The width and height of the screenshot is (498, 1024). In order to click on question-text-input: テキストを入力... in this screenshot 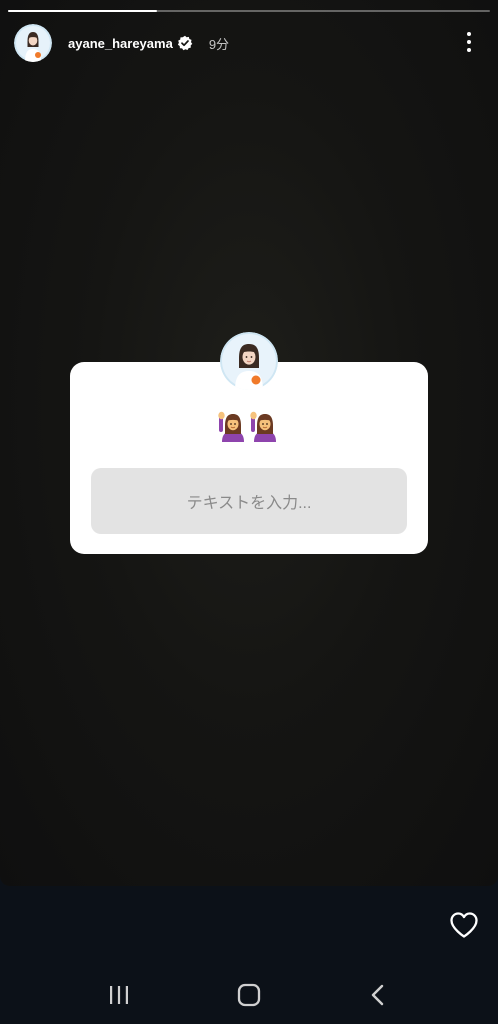, I will do `click(249, 501)`.